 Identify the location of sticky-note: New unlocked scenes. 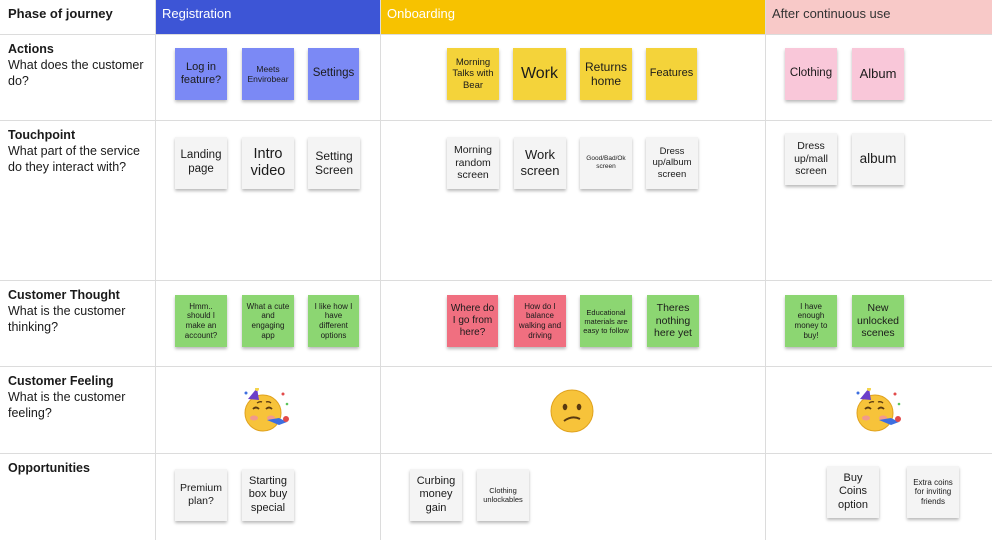
(878, 321).